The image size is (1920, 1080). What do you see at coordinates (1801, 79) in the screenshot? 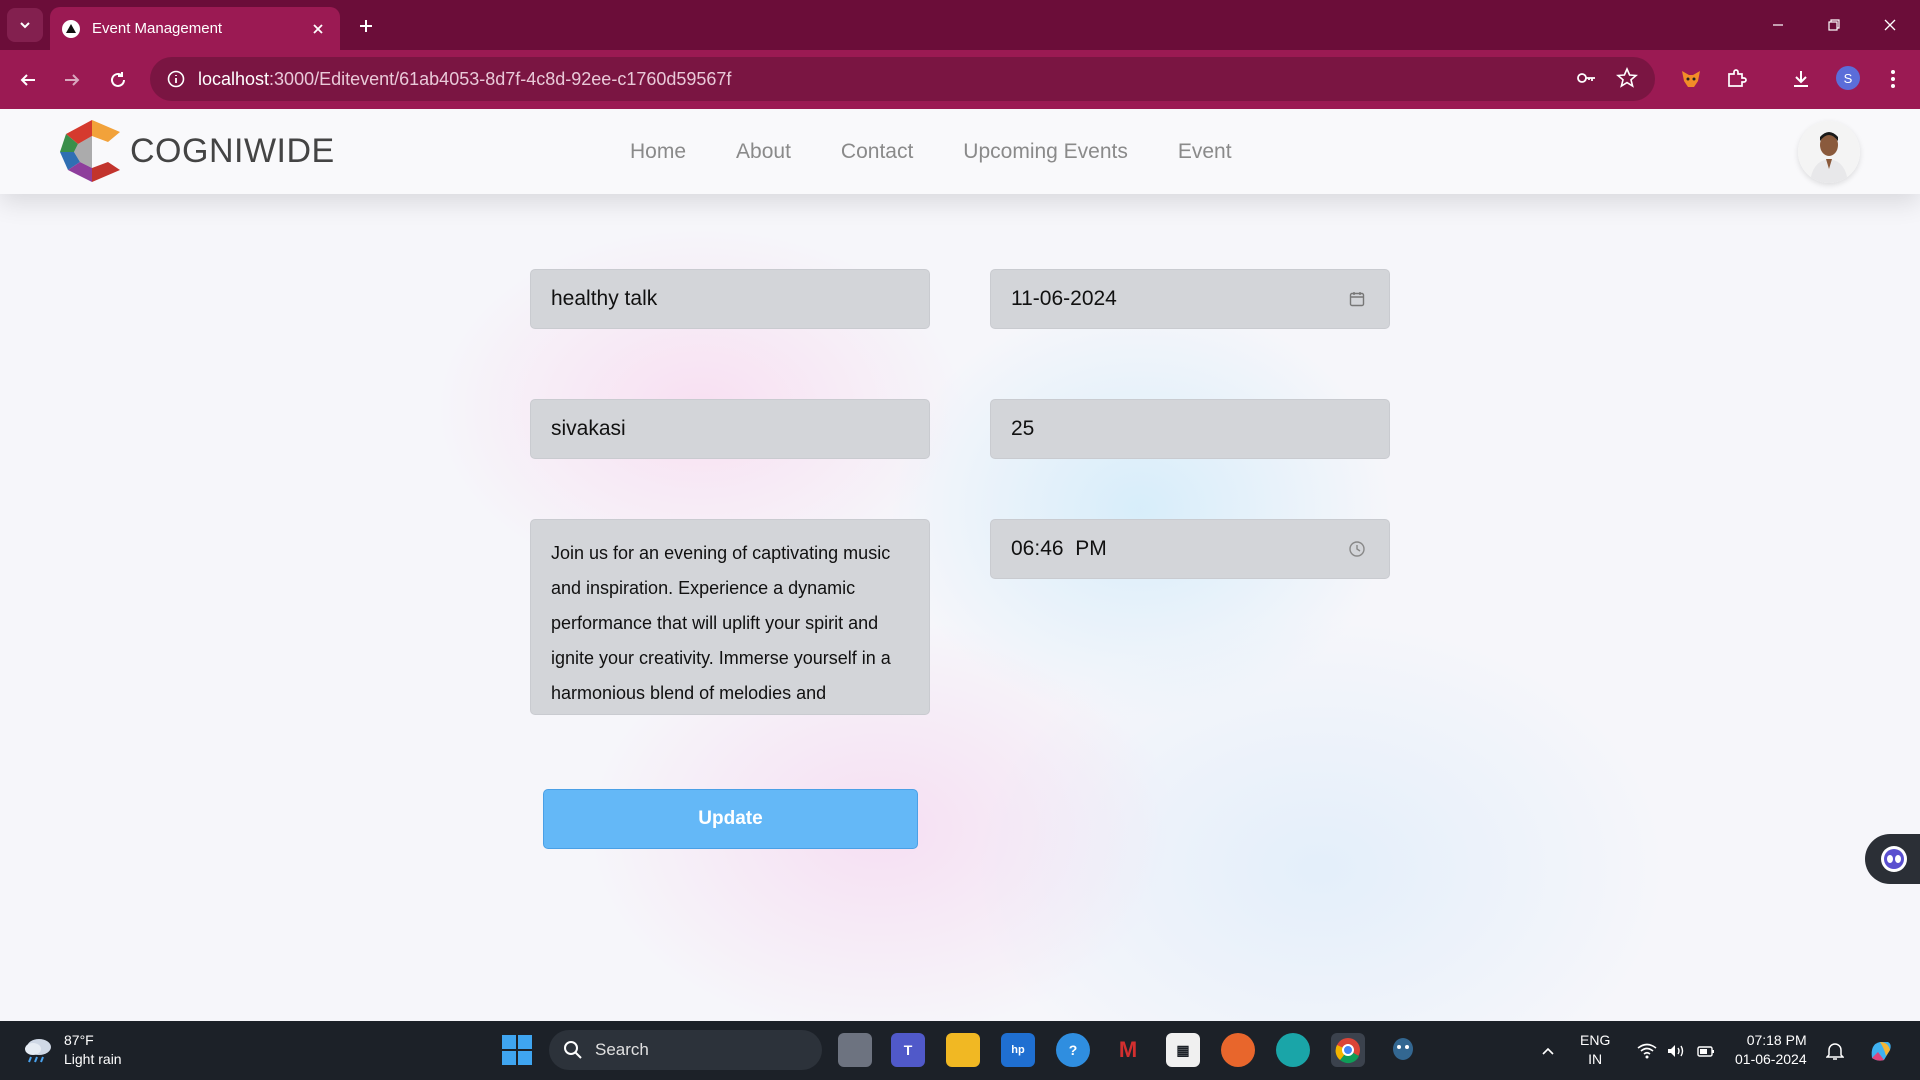
I see `download-icon` at bounding box center [1801, 79].